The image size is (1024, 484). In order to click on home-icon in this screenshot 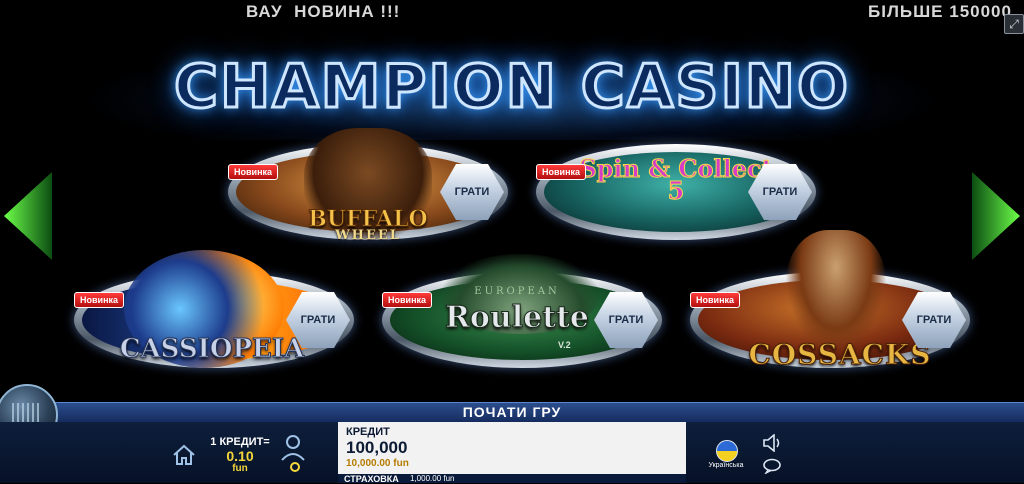, I will do `click(184, 455)`.